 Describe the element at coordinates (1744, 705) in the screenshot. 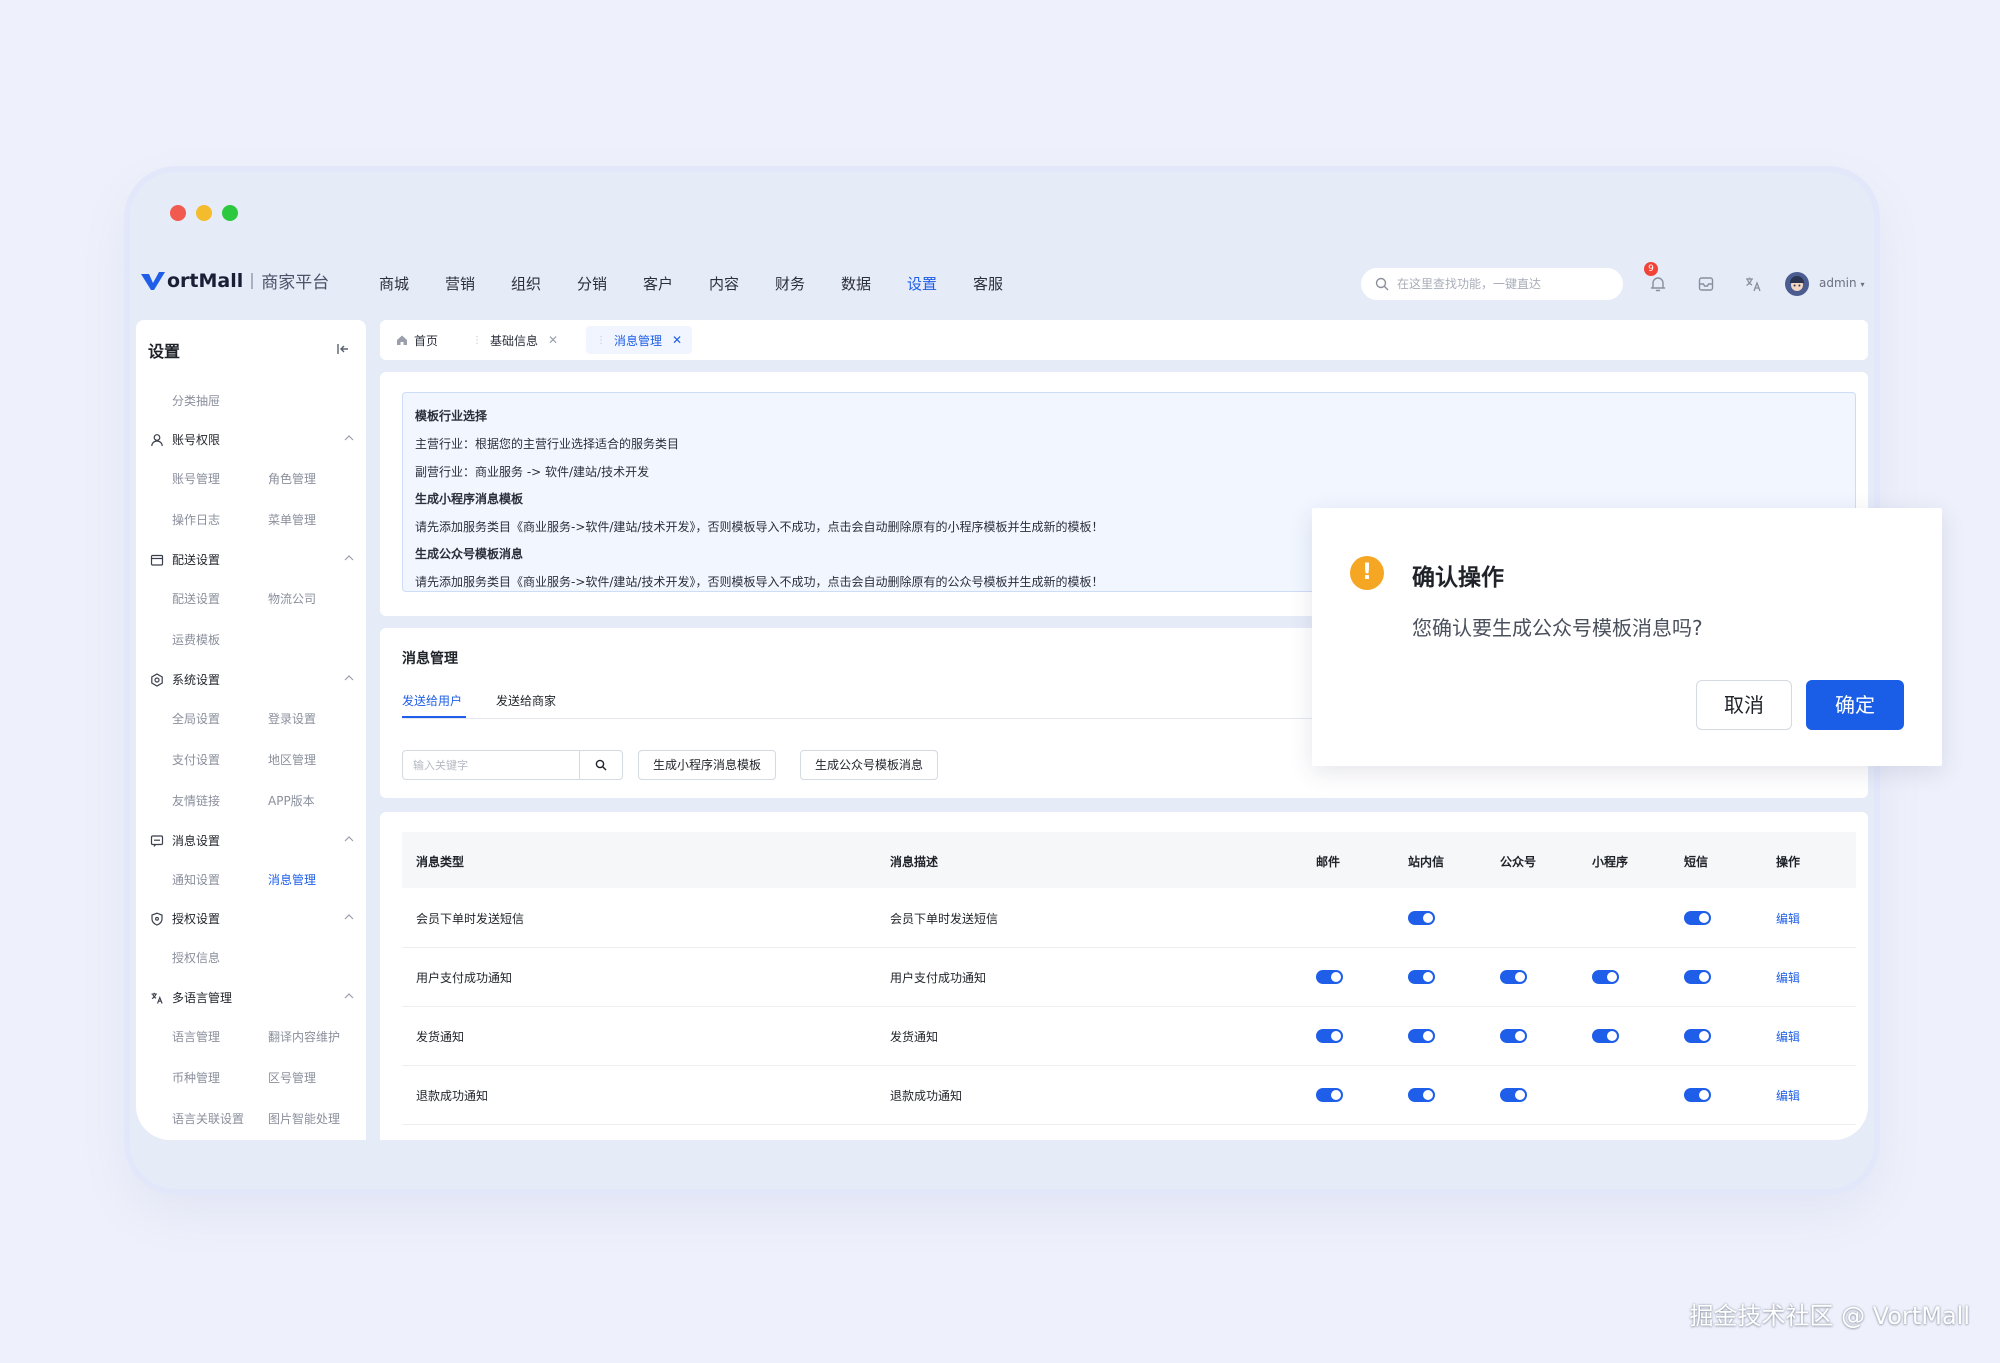

I see `cancel-button: 取消` at that location.